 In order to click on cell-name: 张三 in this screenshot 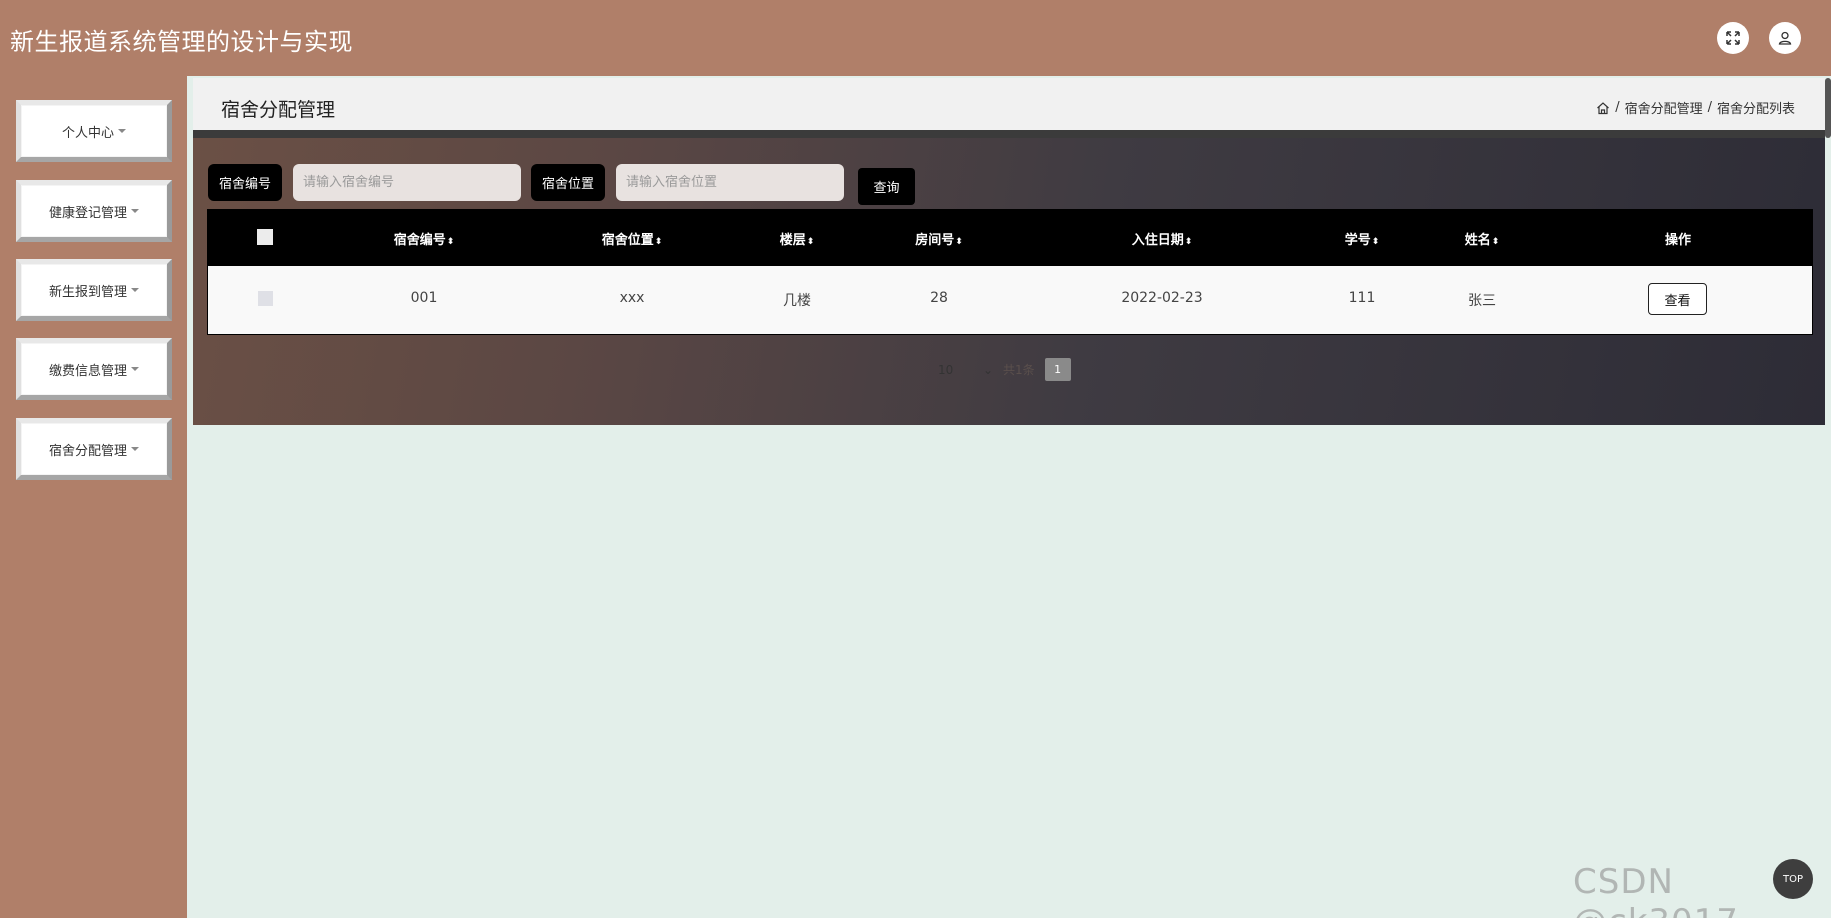, I will do `click(1482, 301)`.